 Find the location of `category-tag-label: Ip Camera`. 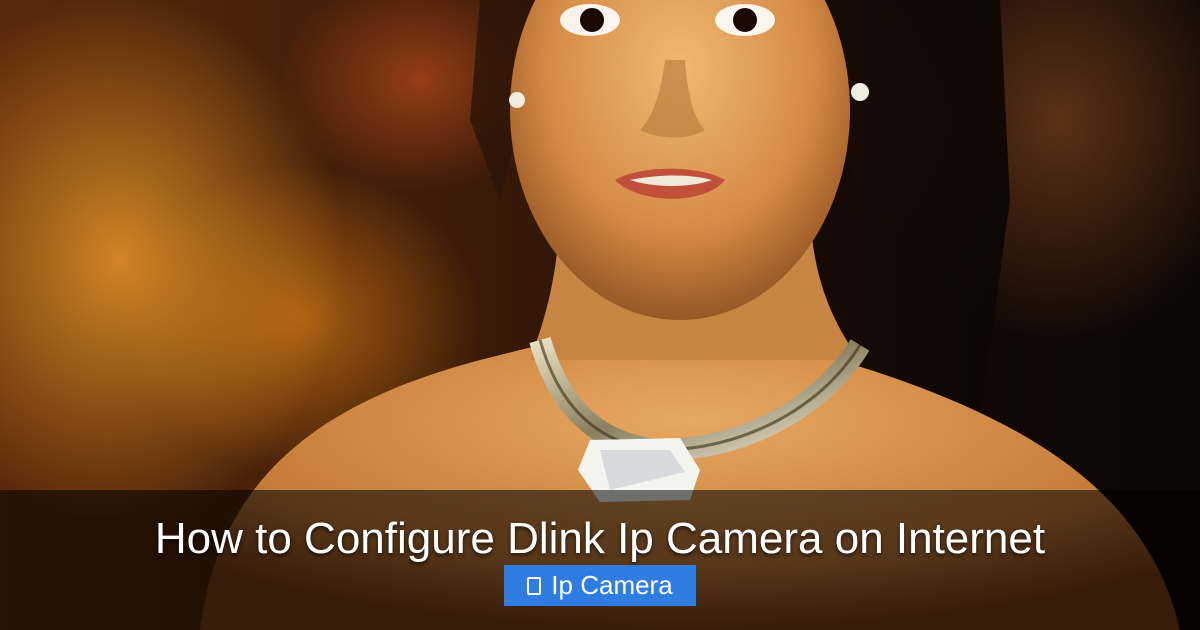

category-tag-label: Ip Camera is located at coordinates (612, 585).